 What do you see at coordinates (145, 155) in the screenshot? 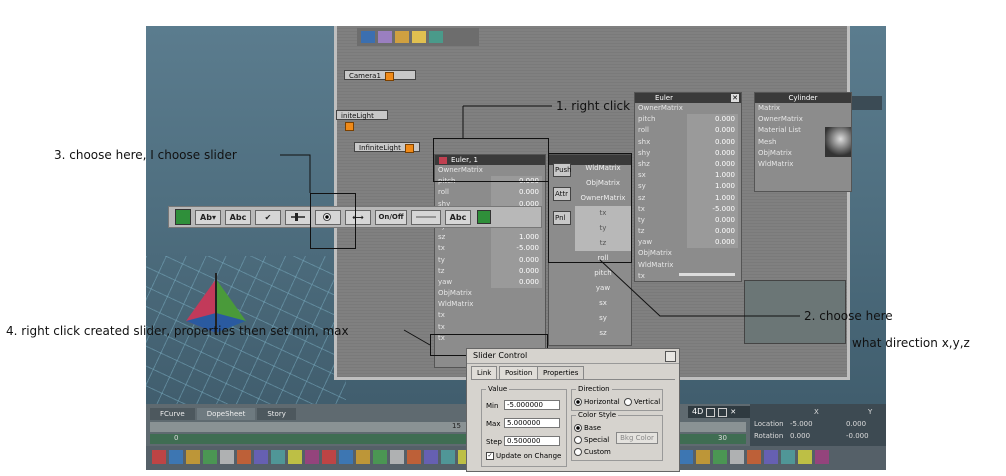
I see `annotation-step-3: 3. choose here, I choose slider` at bounding box center [145, 155].